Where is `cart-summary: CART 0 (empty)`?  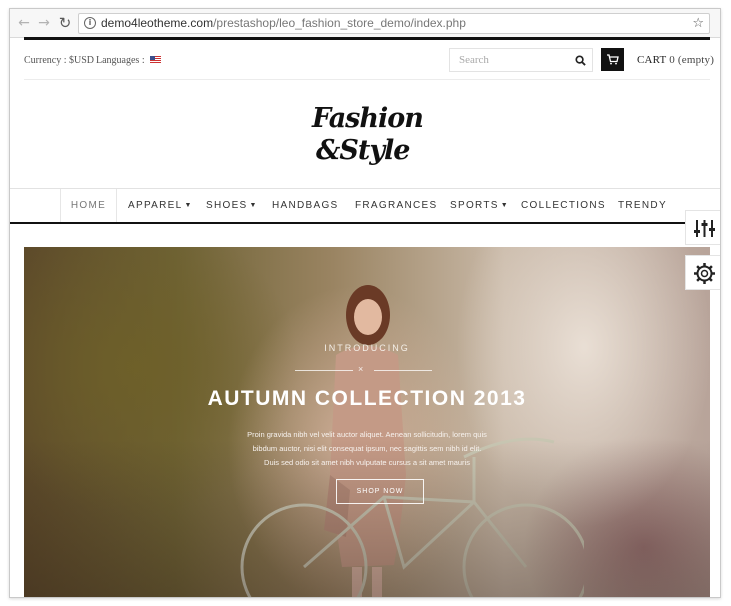 cart-summary: CART 0 (empty) is located at coordinates (675, 60).